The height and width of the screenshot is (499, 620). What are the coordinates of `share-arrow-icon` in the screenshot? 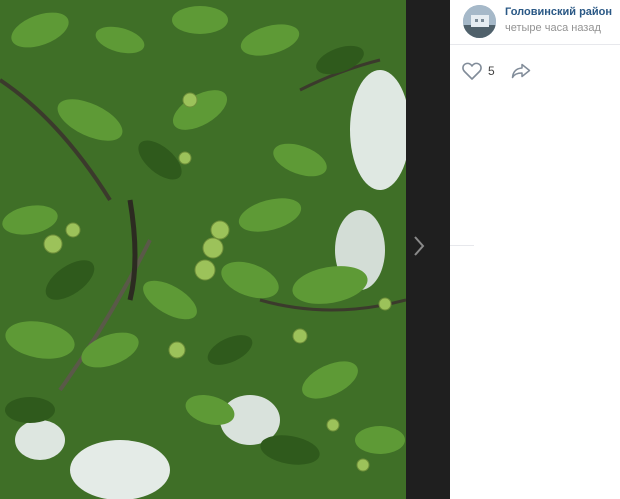 It's located at (520, 71).